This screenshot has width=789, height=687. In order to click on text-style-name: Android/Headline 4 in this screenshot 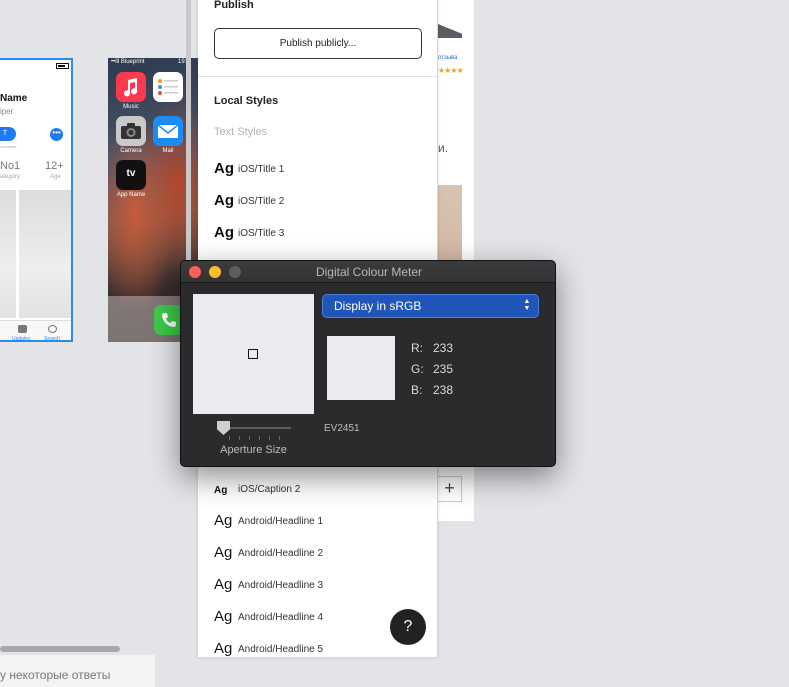, I will do `click(281, 617)`.